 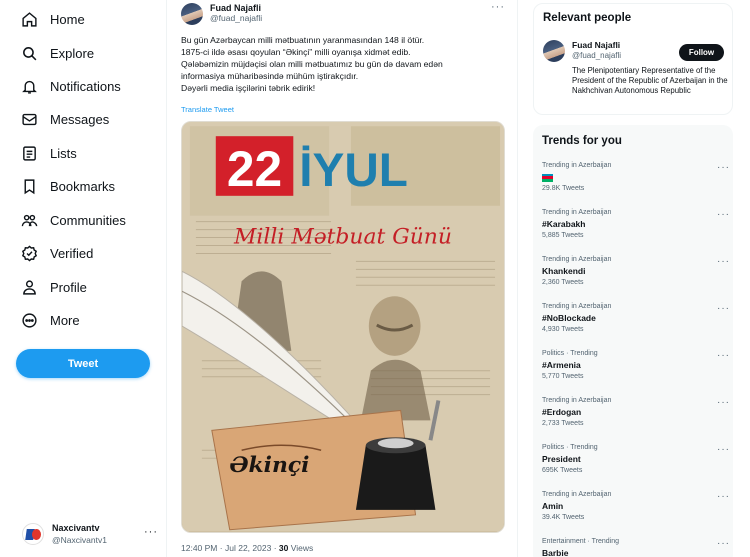 What do you see at coordinates (199, 548) in the screenshot?
I see `tweet-time: 12:40 PM` at bounding box center [199, 548].